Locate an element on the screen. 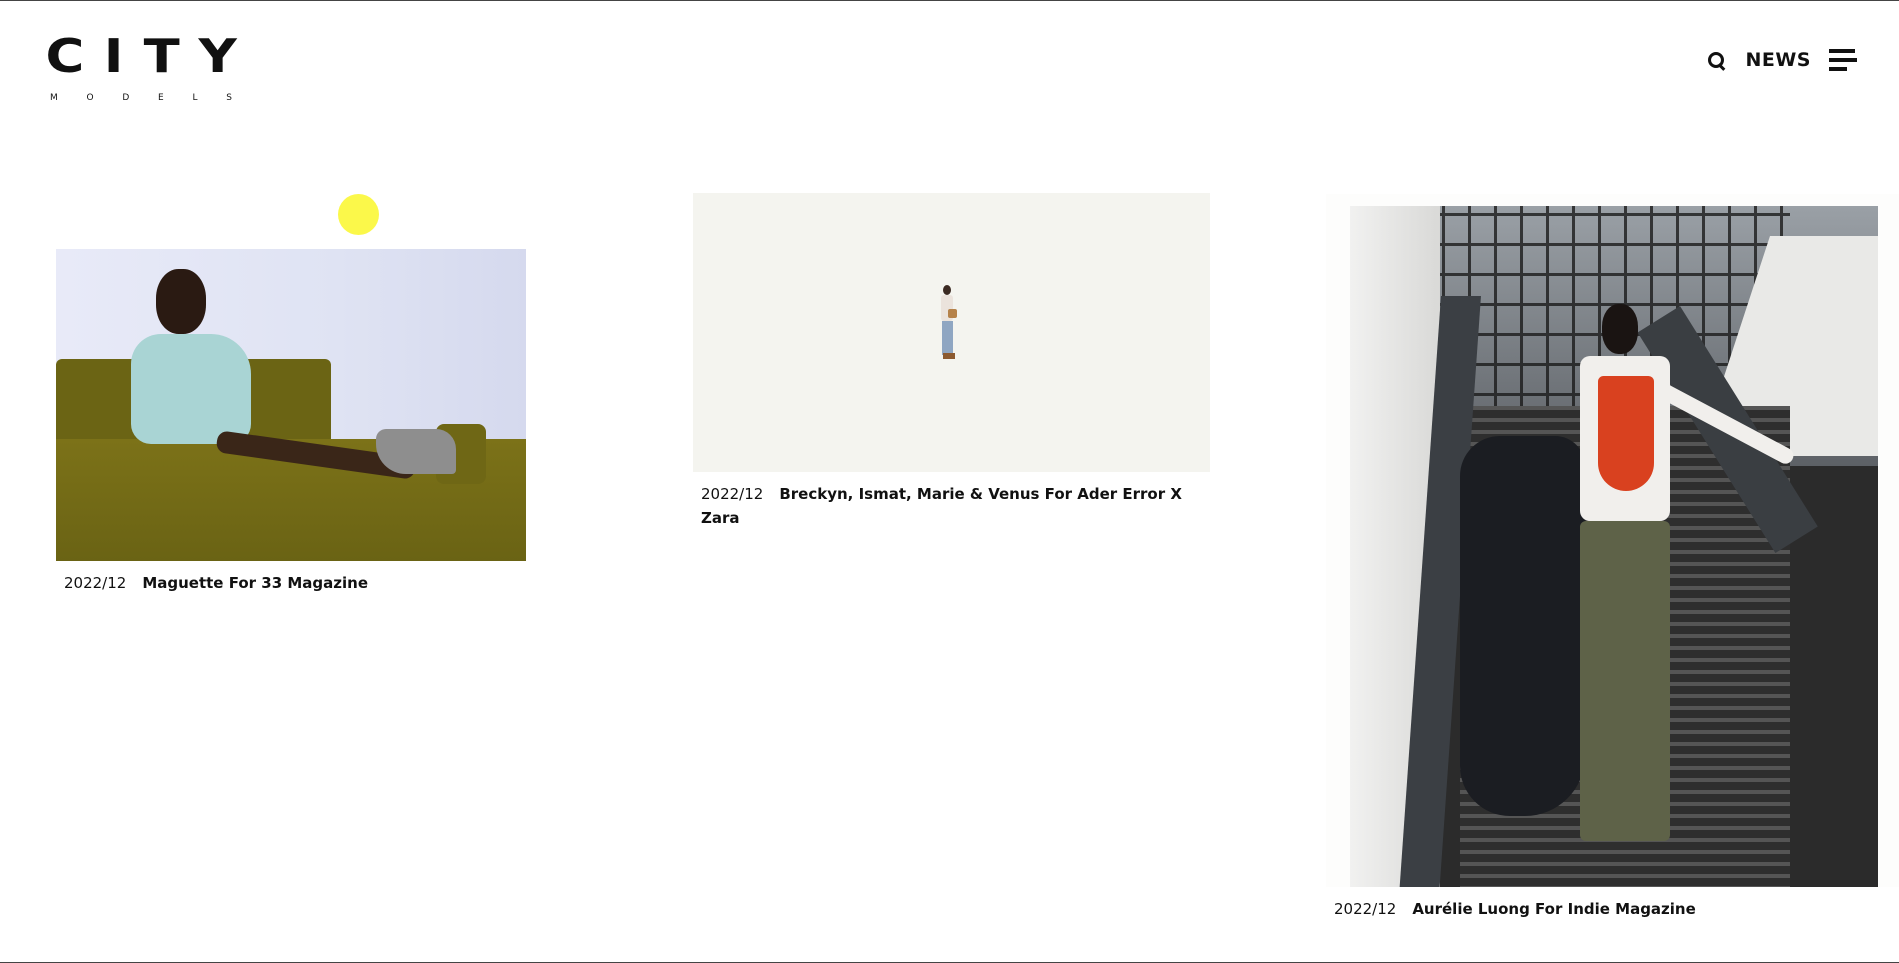 The width and height of the screenshot is (1899, 963). logo-wordmark: C I T Y is located at coordinates (141, 56).